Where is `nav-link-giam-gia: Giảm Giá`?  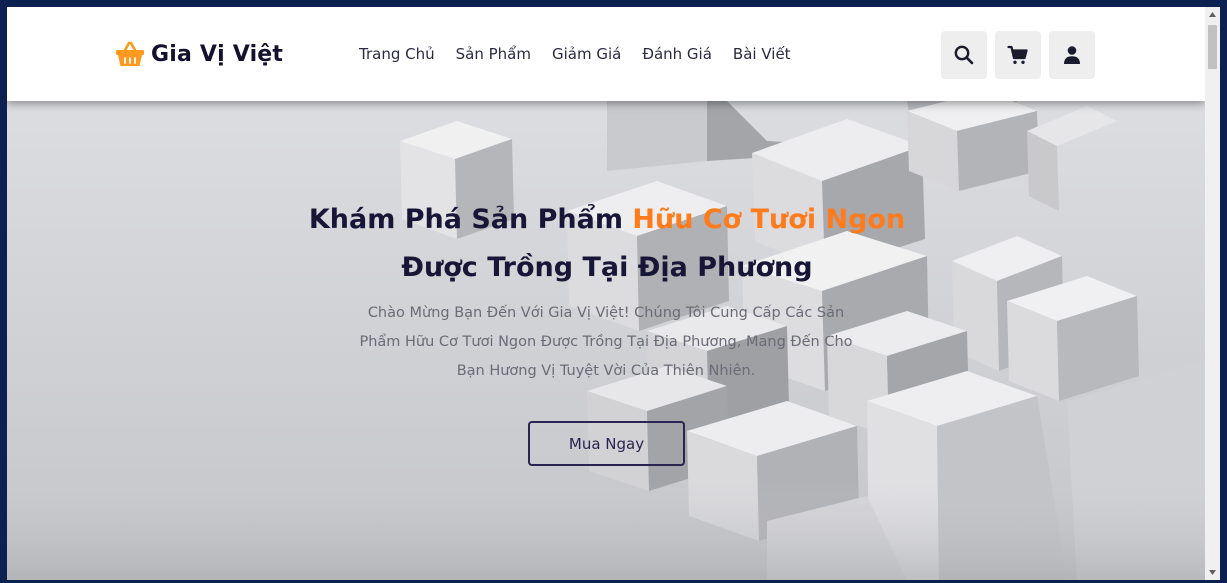
nav-link-giam-gia: Giảm Giá is located at coordinates (586, 54).